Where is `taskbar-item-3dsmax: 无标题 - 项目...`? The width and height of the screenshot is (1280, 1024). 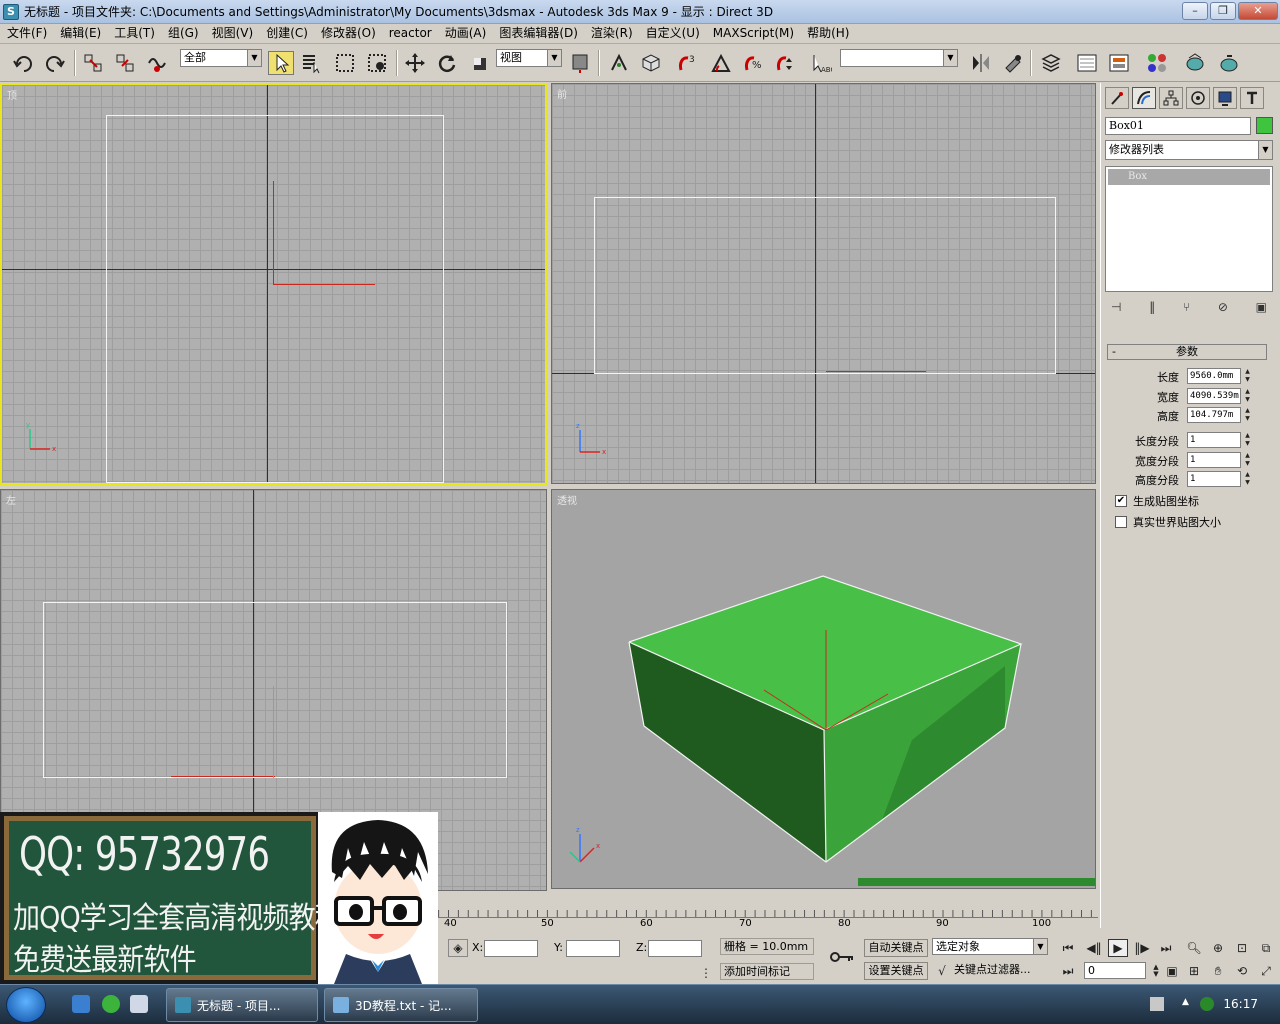 taskbar-item-3dsmax: 无标题 - 项目... is located at coordinates (242, 1005).